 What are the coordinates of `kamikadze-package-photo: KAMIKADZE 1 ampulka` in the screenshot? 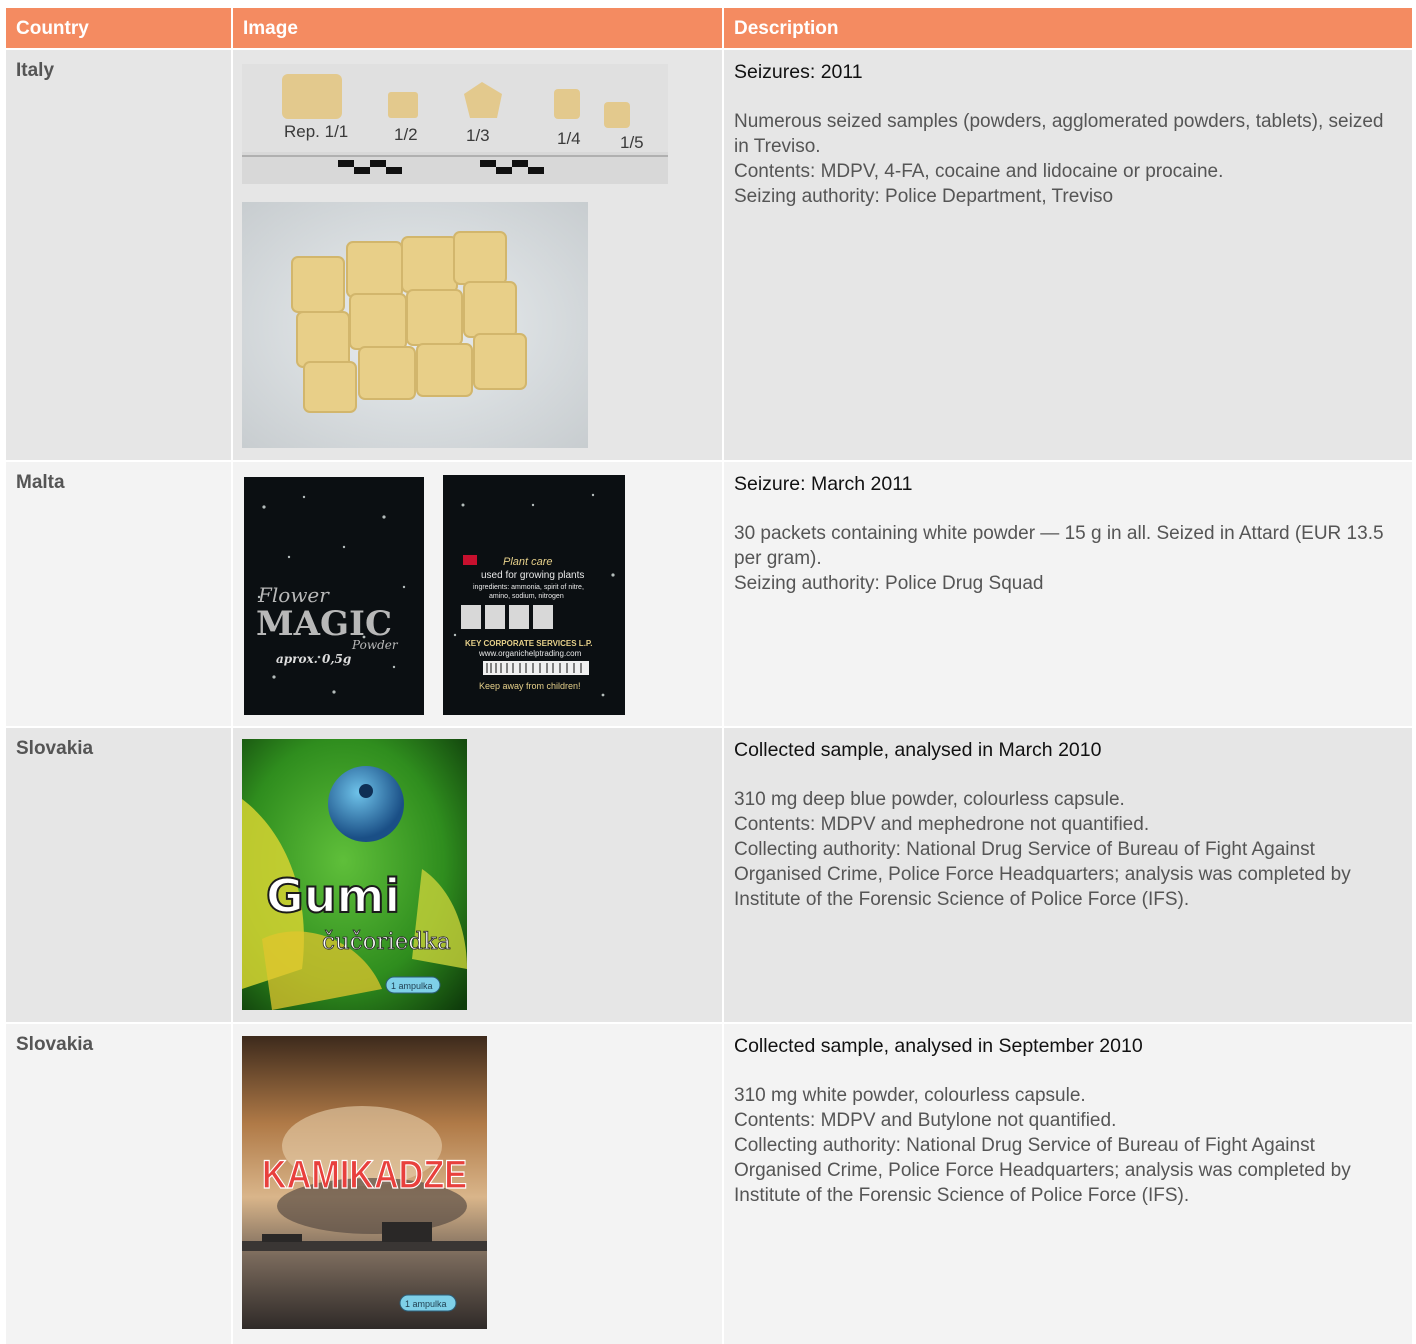 It's located at (364, 1182).